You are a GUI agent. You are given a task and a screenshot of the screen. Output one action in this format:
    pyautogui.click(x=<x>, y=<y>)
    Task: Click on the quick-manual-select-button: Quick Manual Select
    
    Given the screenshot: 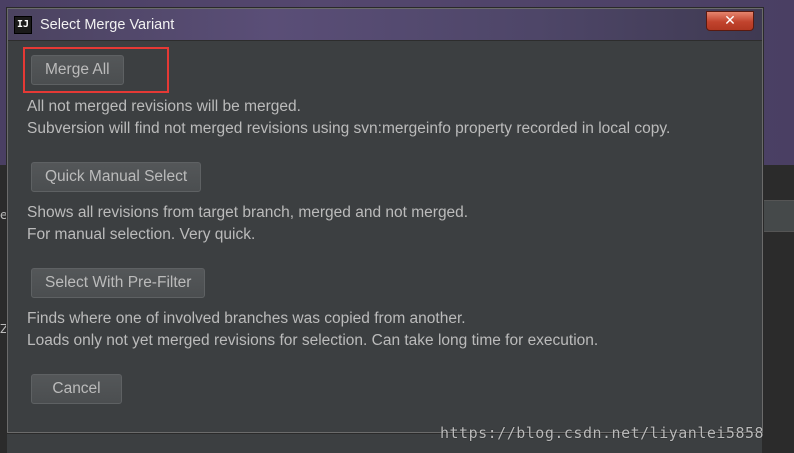 What is the action you would take?
    pyautogui.click(x=116, y=177)
    